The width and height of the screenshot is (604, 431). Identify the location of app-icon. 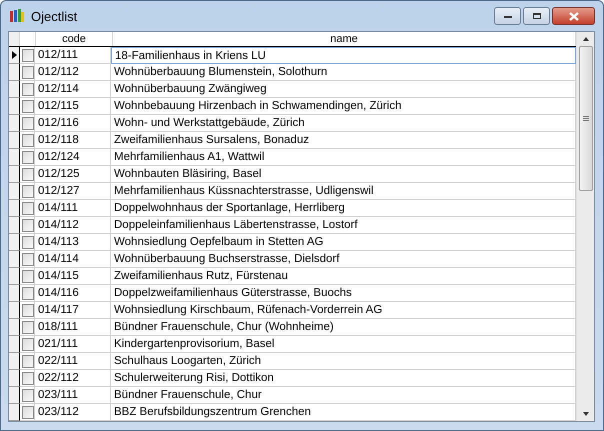
(17, 16).